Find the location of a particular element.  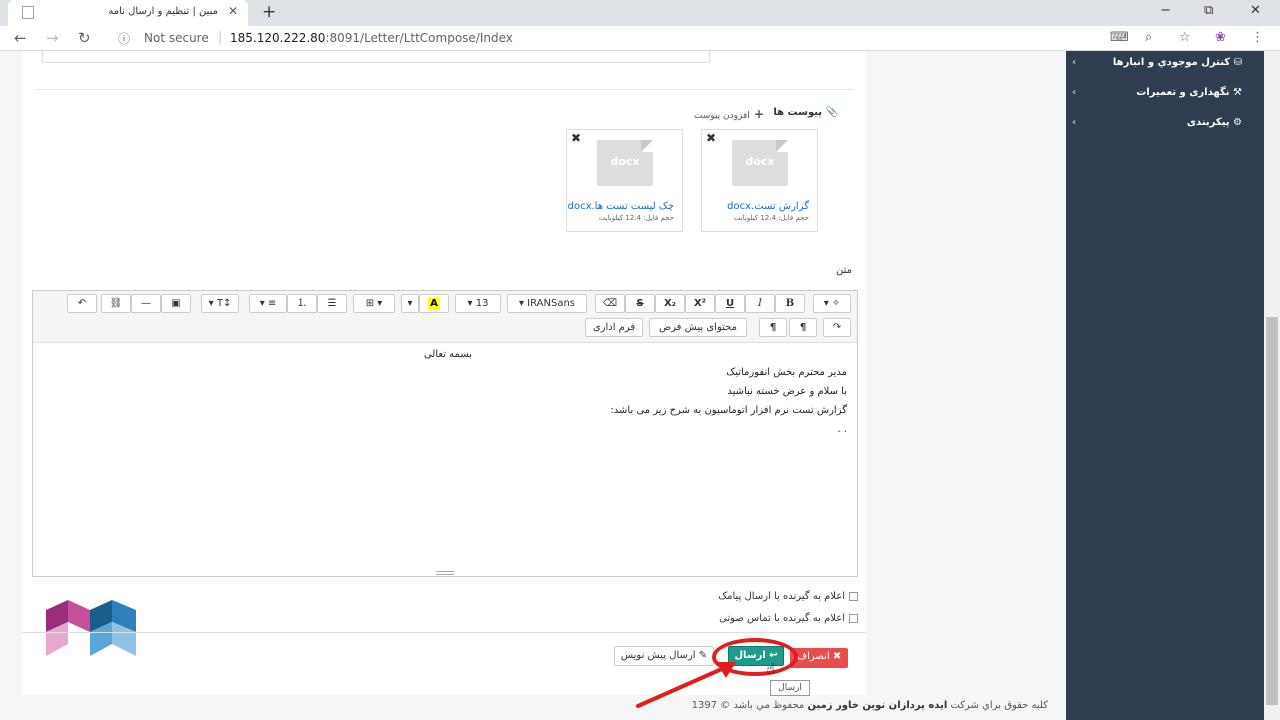

undo-button: ↶ is located at coordinates (82, 303).